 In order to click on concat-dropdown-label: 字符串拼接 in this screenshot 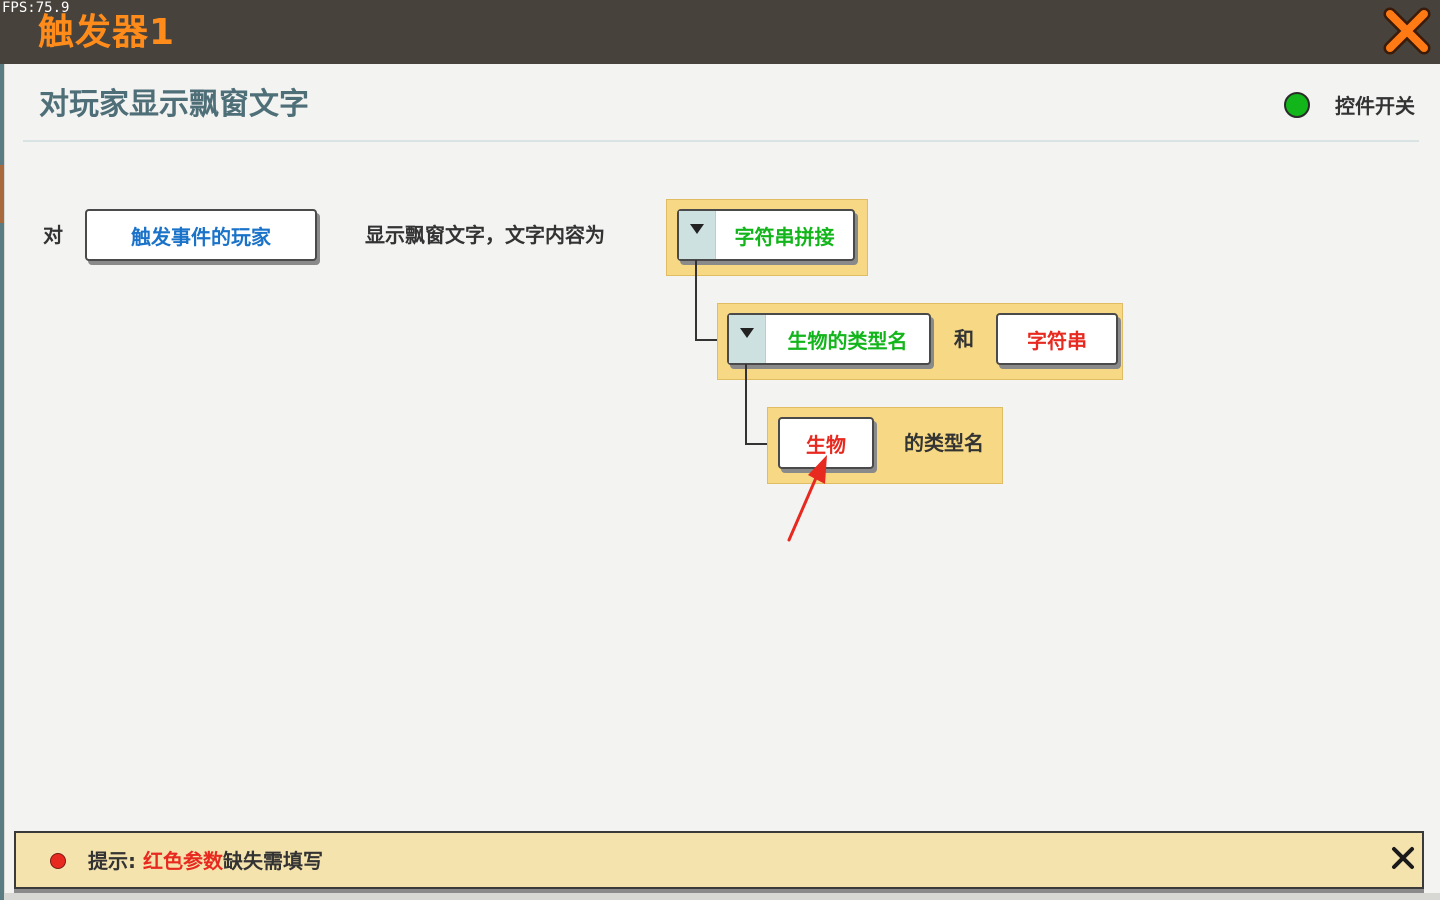, I will do `click(784, 236)`.